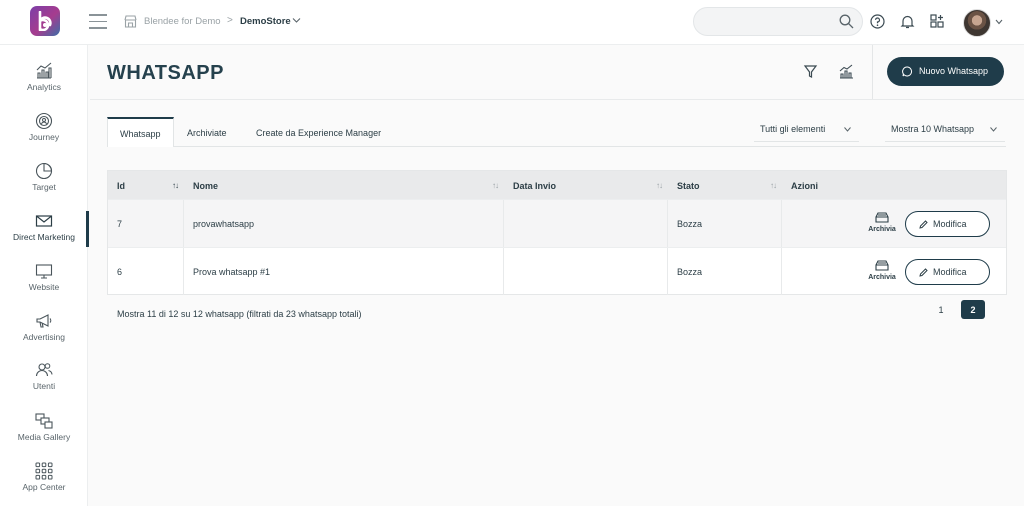 The width and height of the screenshot is (1024, 506). Describe the element at coordinates (146, 271) in the screenshot. I see `cell-id: 6` at that location.